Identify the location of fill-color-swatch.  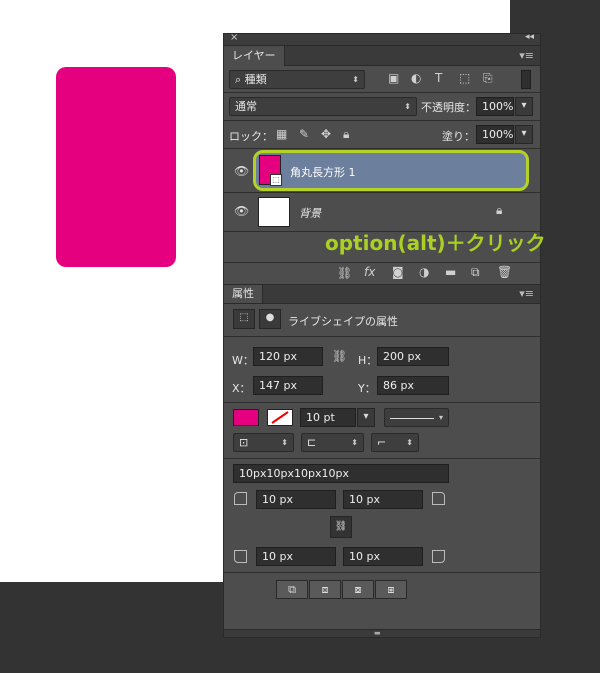
(246, 417).